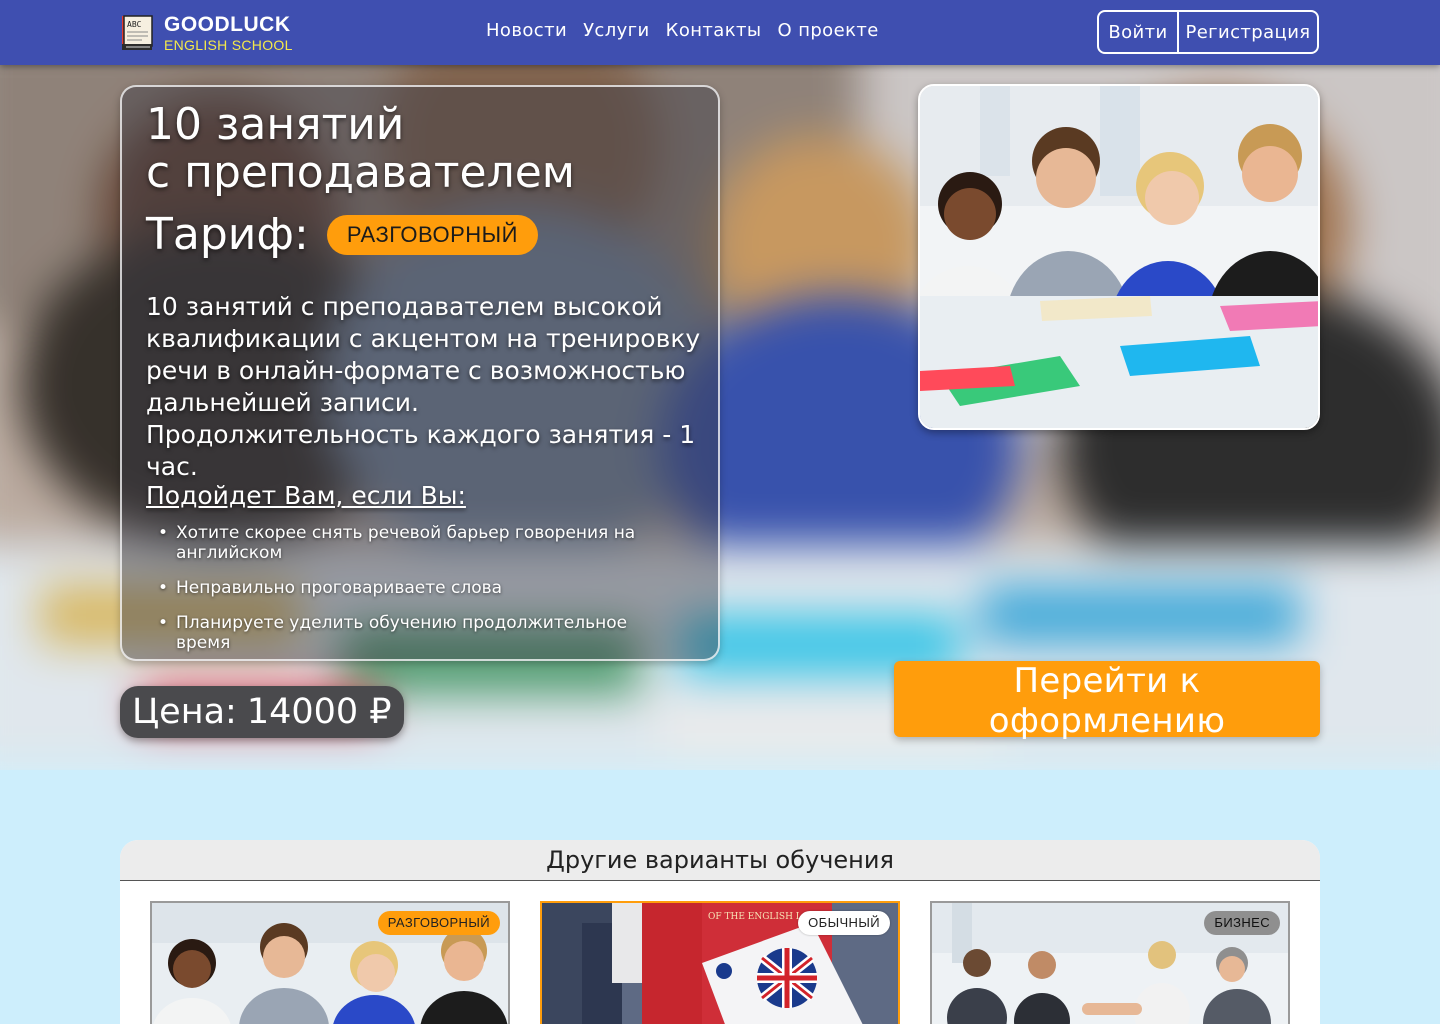 Image resolution: width=1440 pixels, height=1024 pixels. Describe the element at coordinates (828, 30) in the screenshot. I see `nav-link-about: О проекте` at that location.